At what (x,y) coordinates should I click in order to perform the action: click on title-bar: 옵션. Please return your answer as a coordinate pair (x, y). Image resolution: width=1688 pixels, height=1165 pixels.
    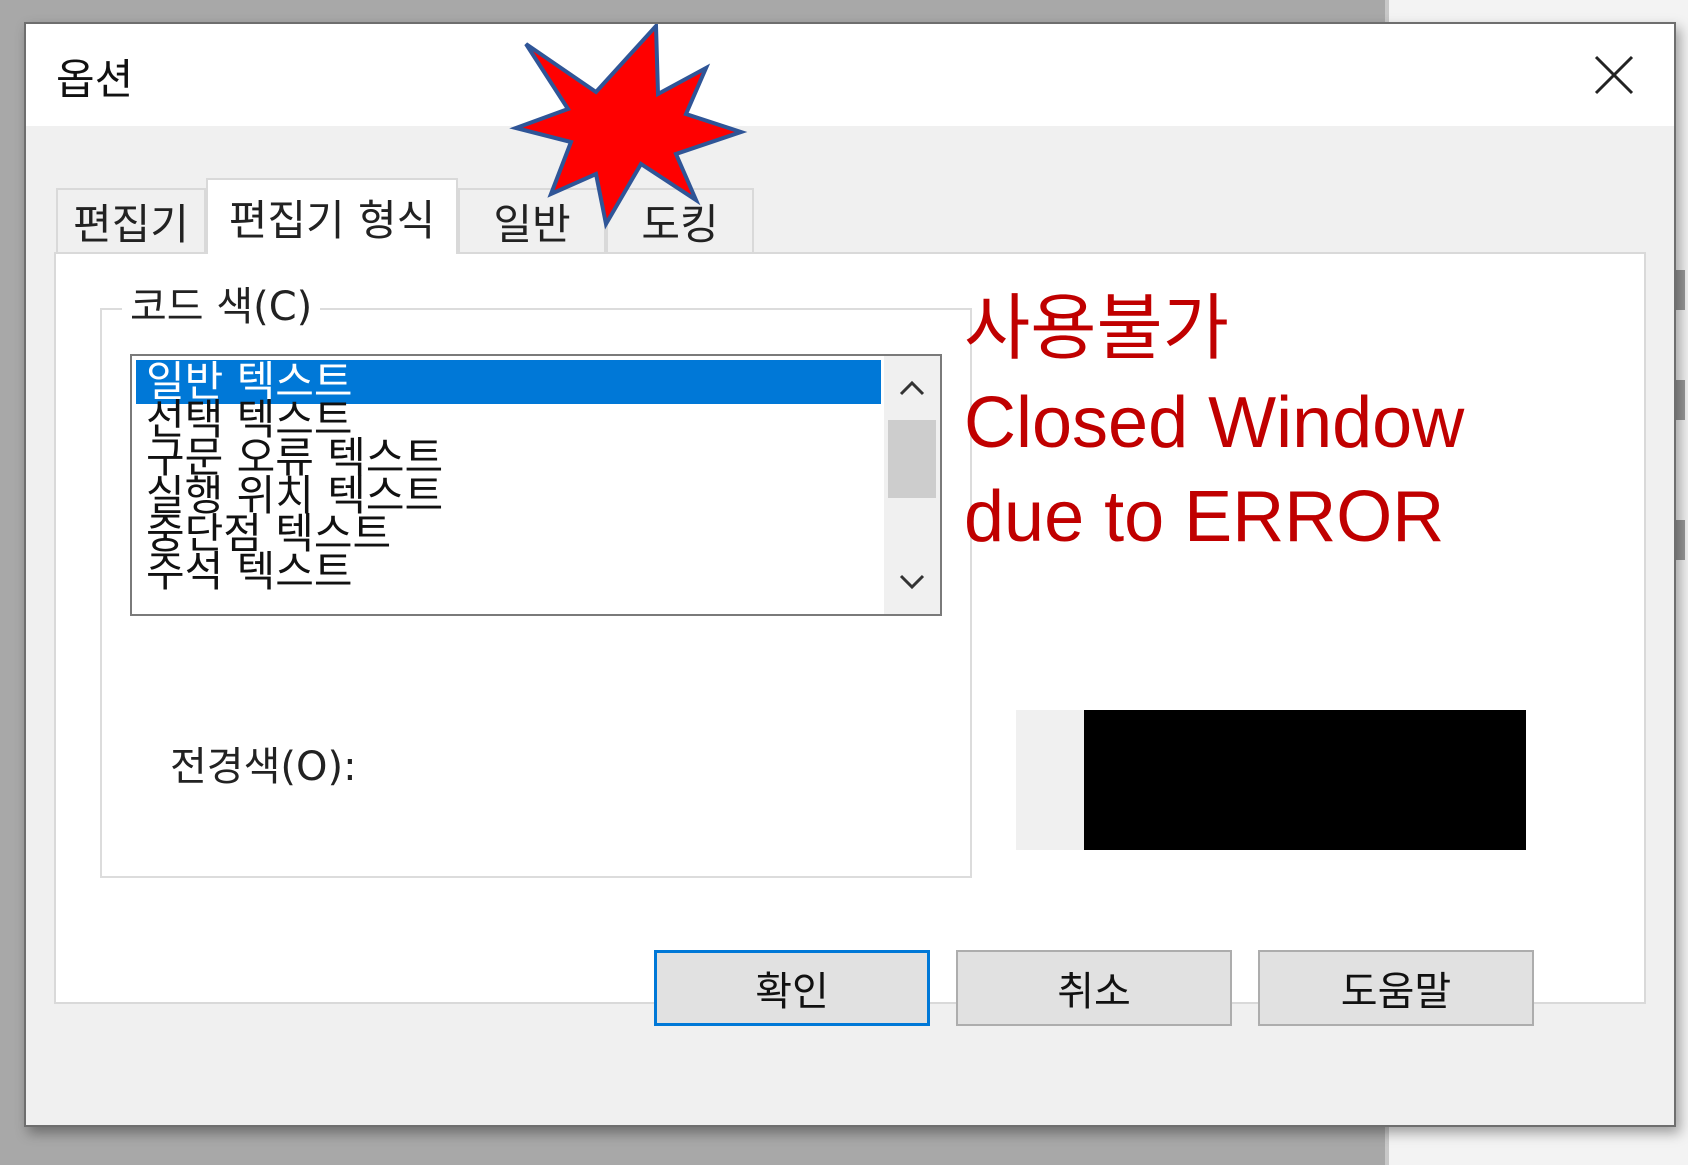
    Looking at the image, I should click on (850, 75).